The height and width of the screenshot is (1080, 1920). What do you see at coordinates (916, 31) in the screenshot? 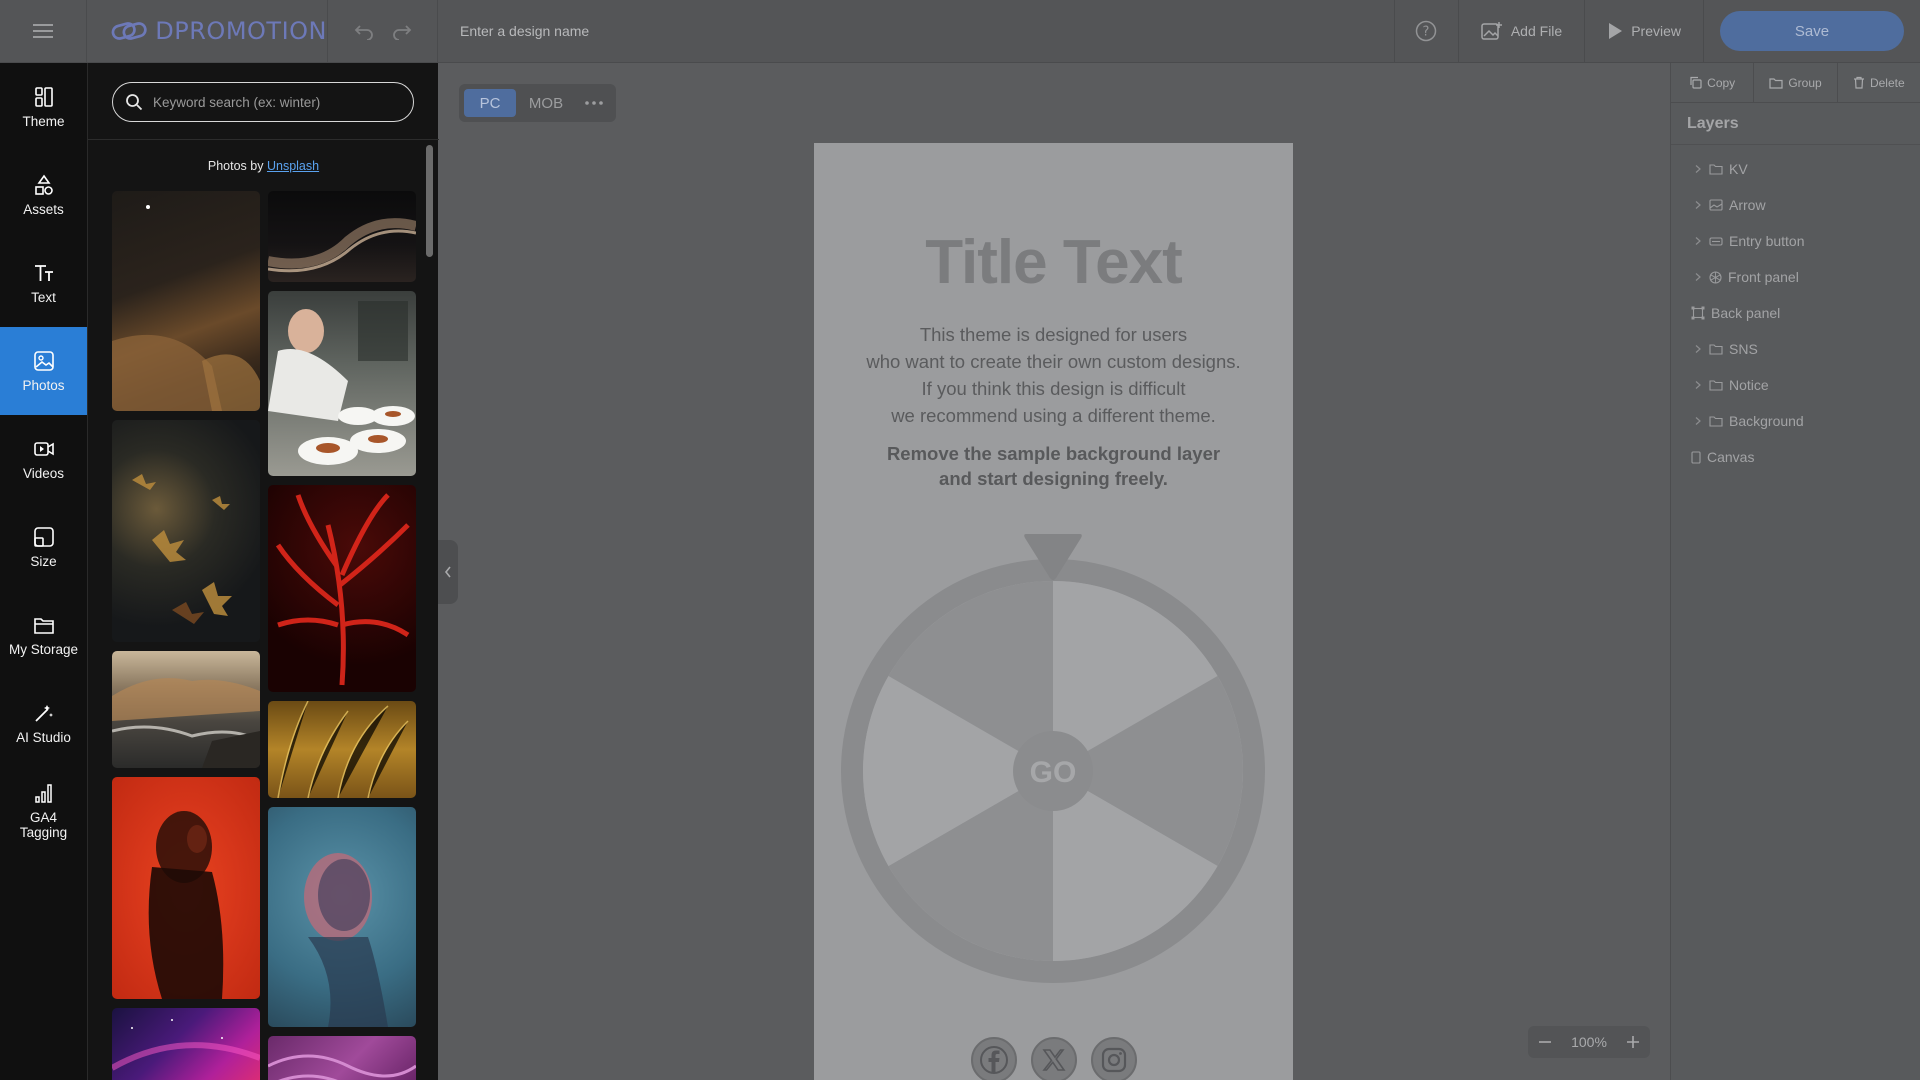
I see `design-name-area` at bounding box center [916, 31].